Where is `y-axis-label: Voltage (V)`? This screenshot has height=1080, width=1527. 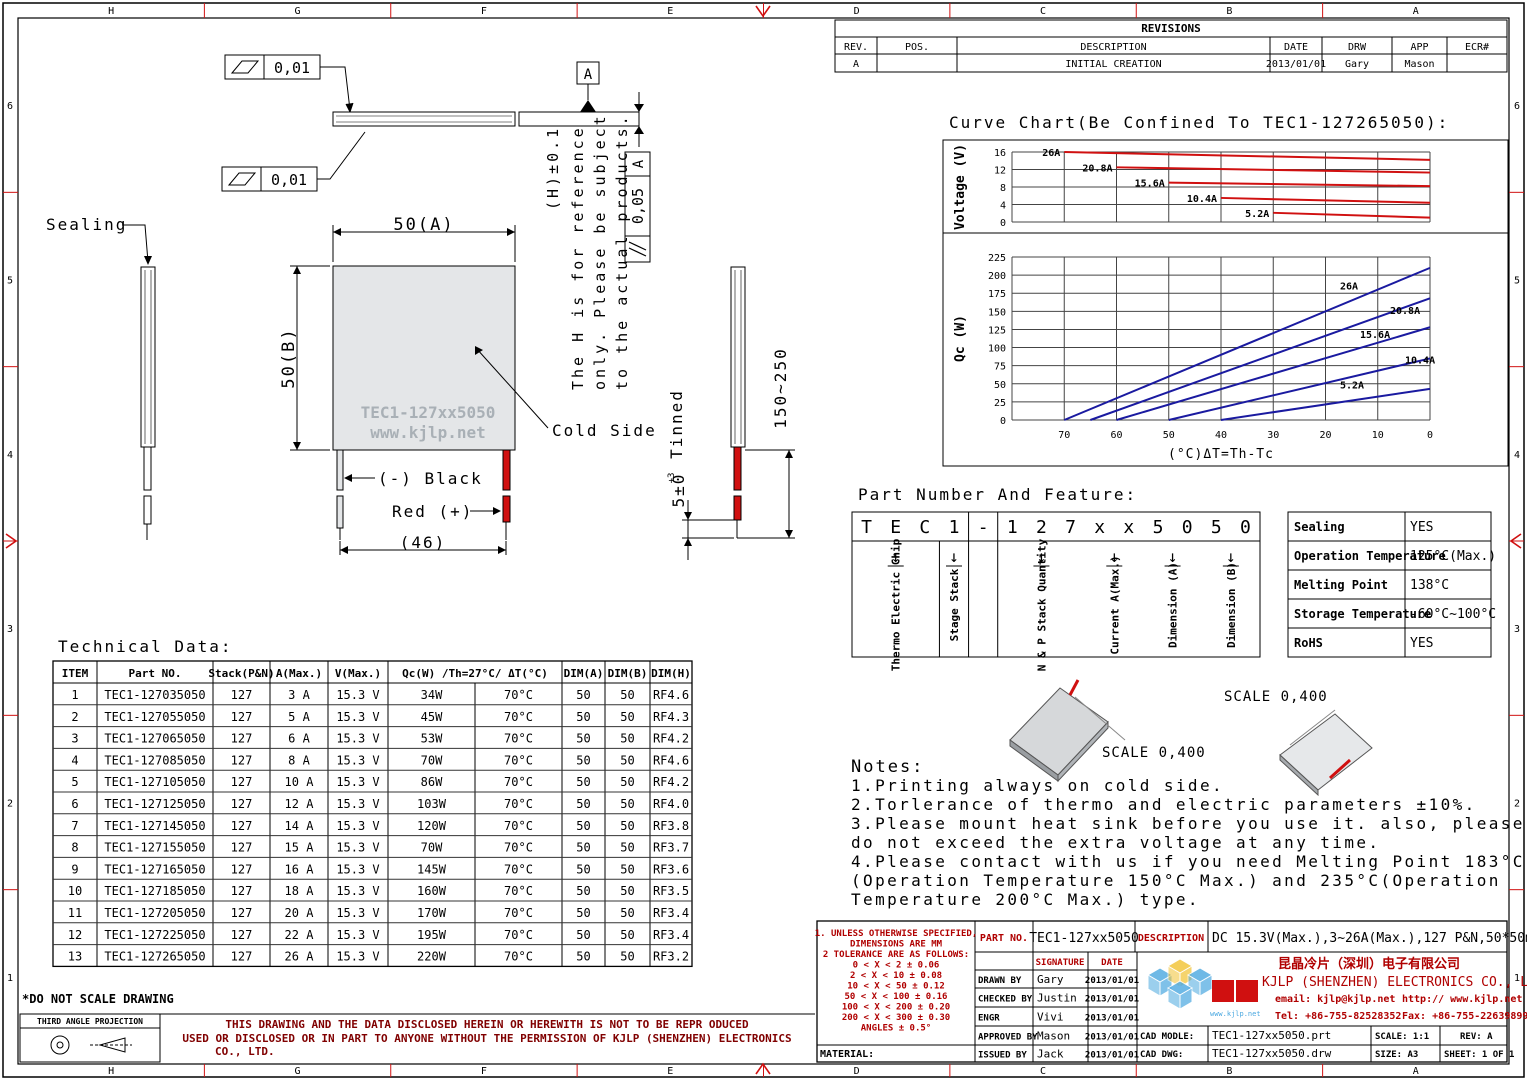
y-axis-label: Voltage (V) is located at coordinates (960, 187).